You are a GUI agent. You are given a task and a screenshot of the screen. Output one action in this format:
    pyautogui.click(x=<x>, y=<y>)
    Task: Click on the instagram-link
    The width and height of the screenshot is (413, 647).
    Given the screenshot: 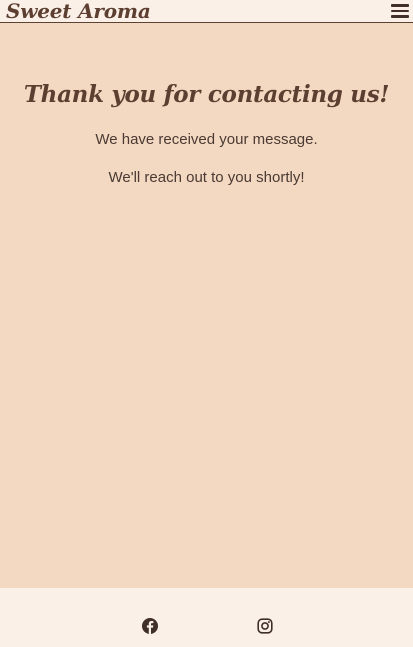 What is the action you would take?
    pyautogui.click(x=265, y=626)
    